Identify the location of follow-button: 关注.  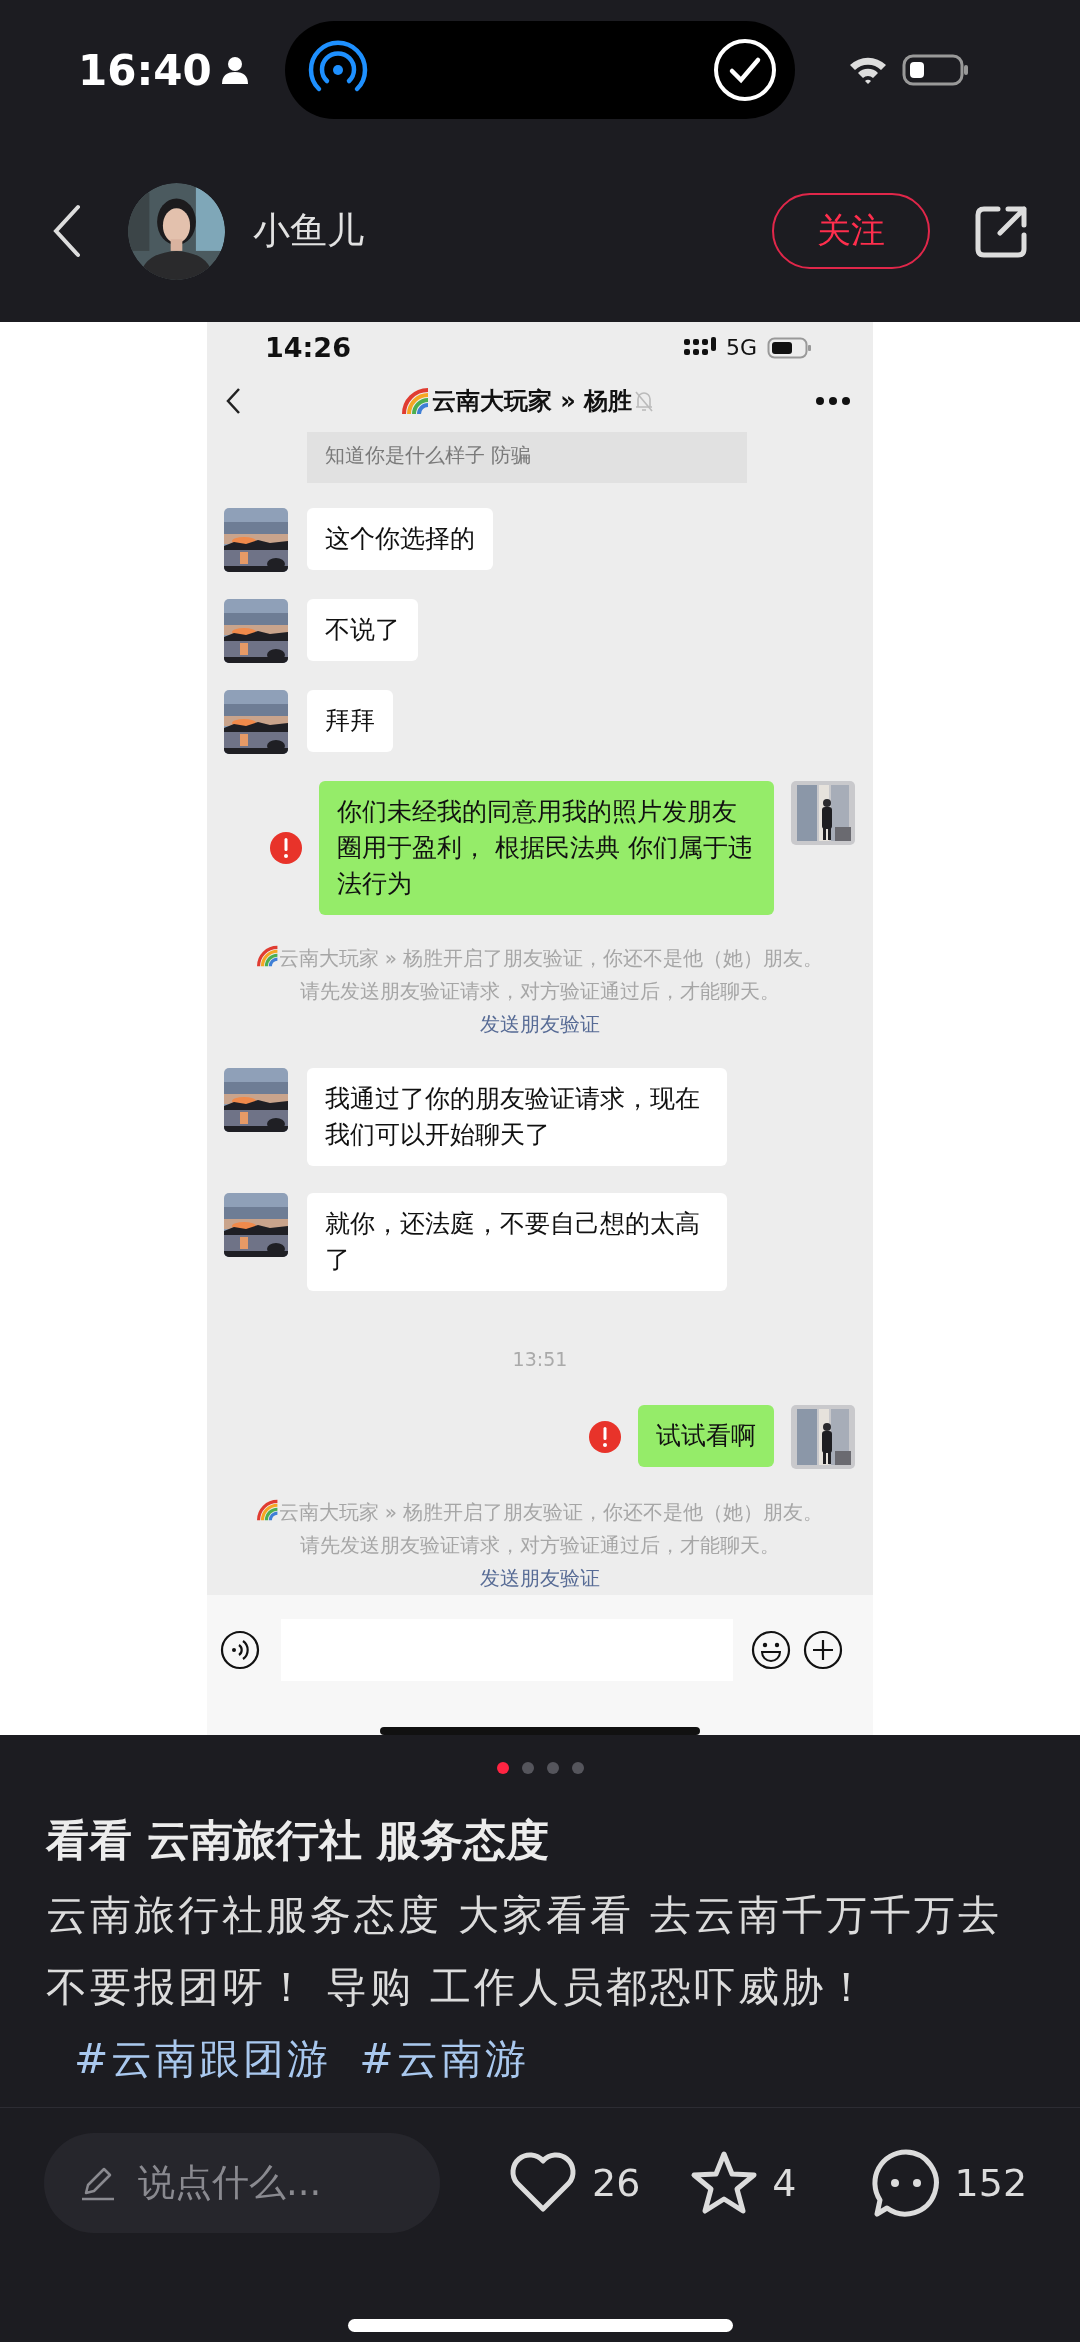
(851, 231).